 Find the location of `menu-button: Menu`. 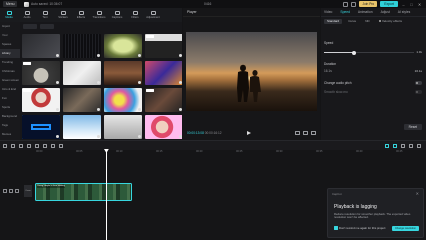

menu-button: Menu is located at coordinates (10, 4).